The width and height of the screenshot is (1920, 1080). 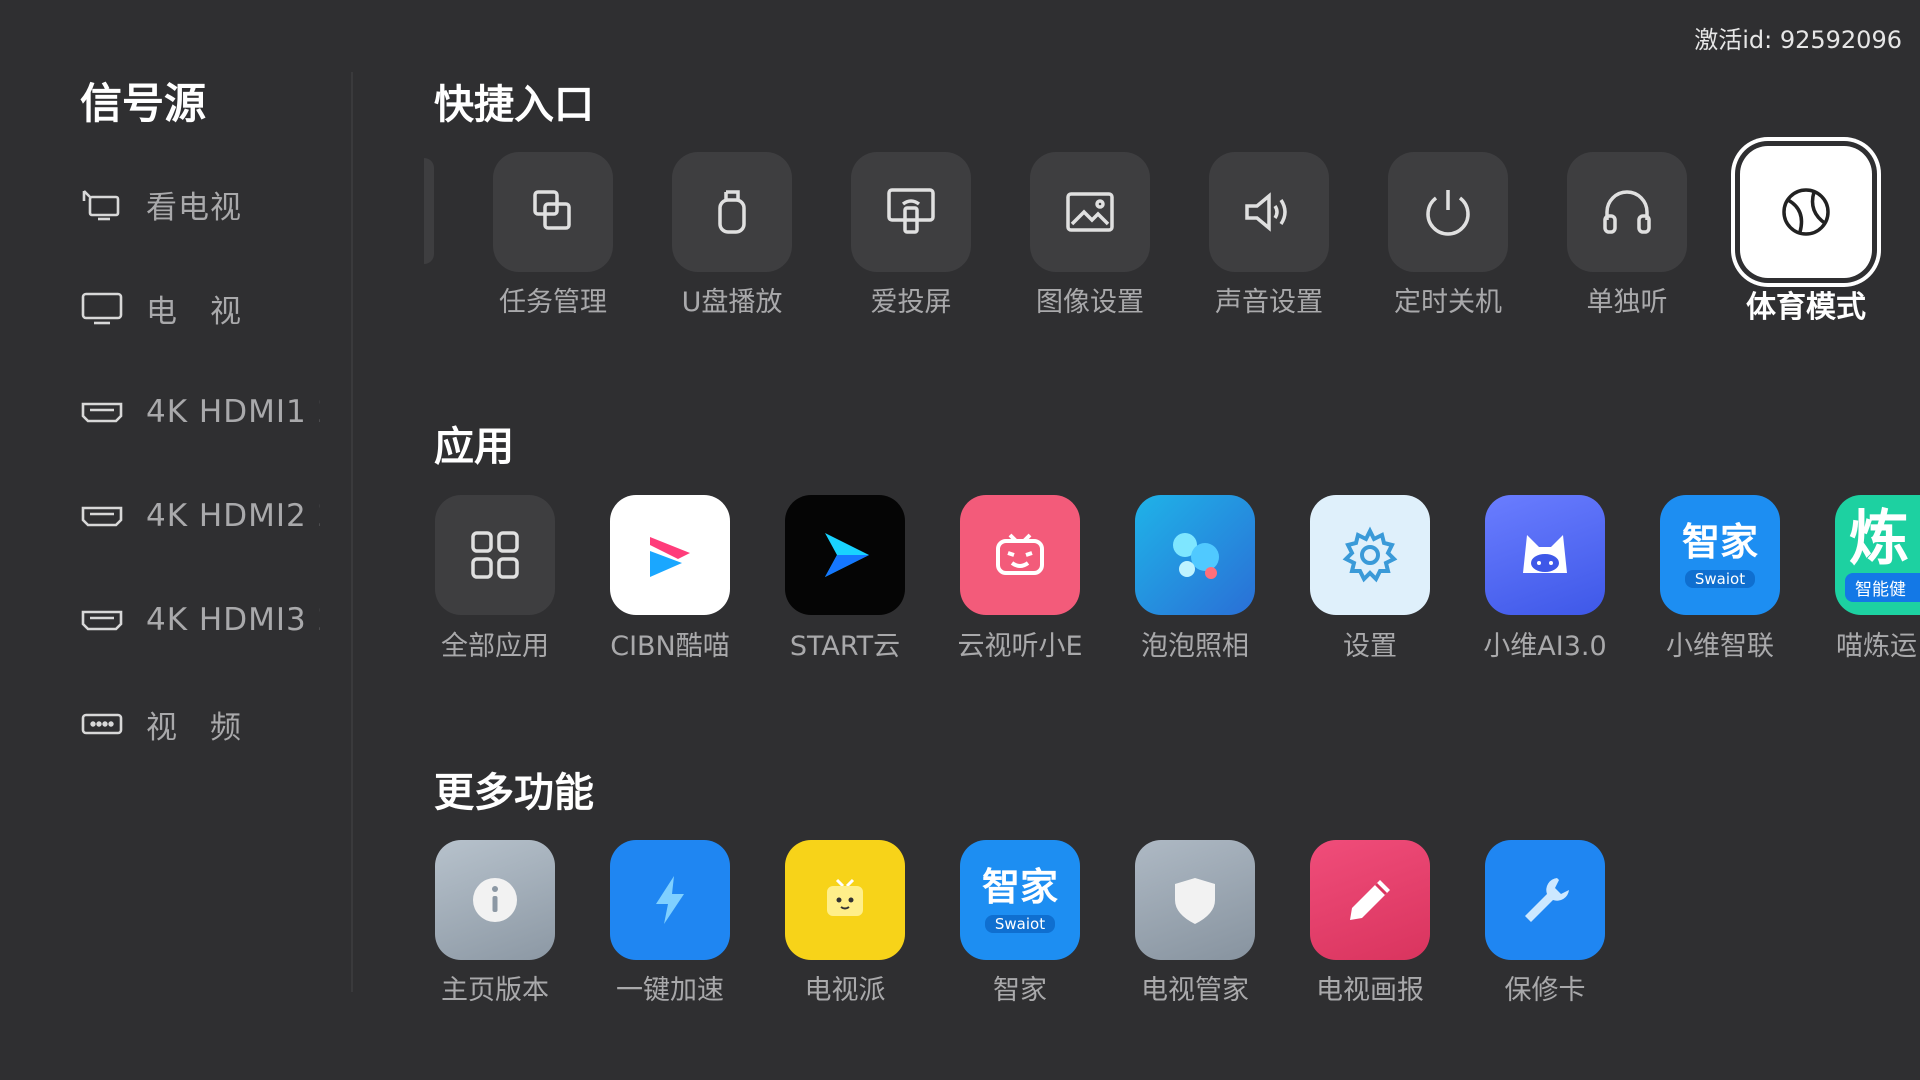 I want to click on more-item-label: 一键加速, so click(x=670, y=990).